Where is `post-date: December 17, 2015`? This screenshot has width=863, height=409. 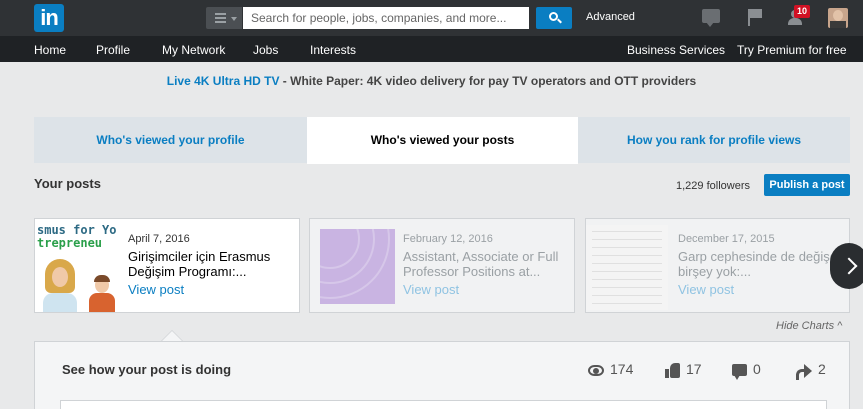
post-date: December 17, 2015 is located at coordinates (726, 239).